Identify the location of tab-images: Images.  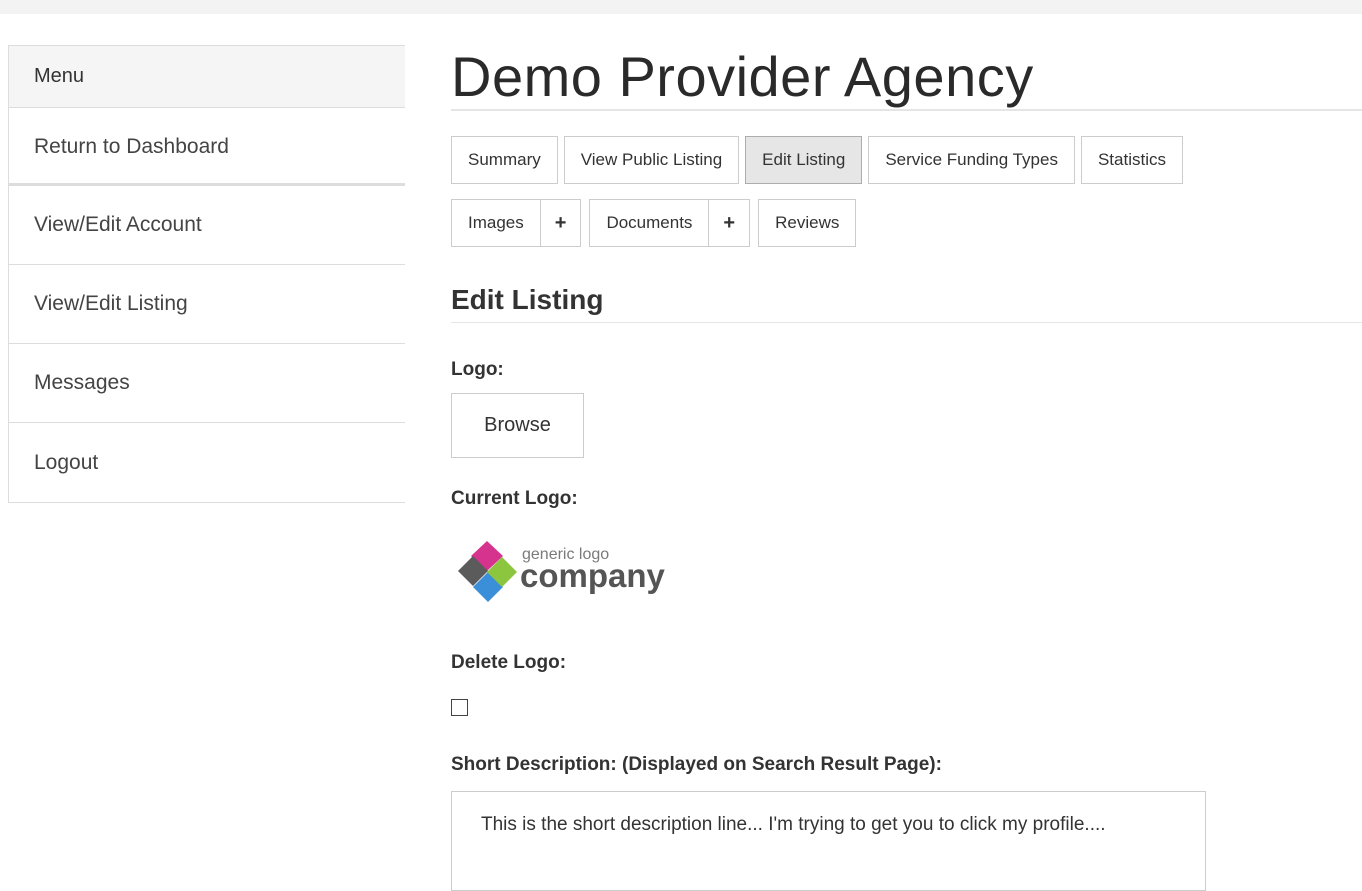
(496, 223).